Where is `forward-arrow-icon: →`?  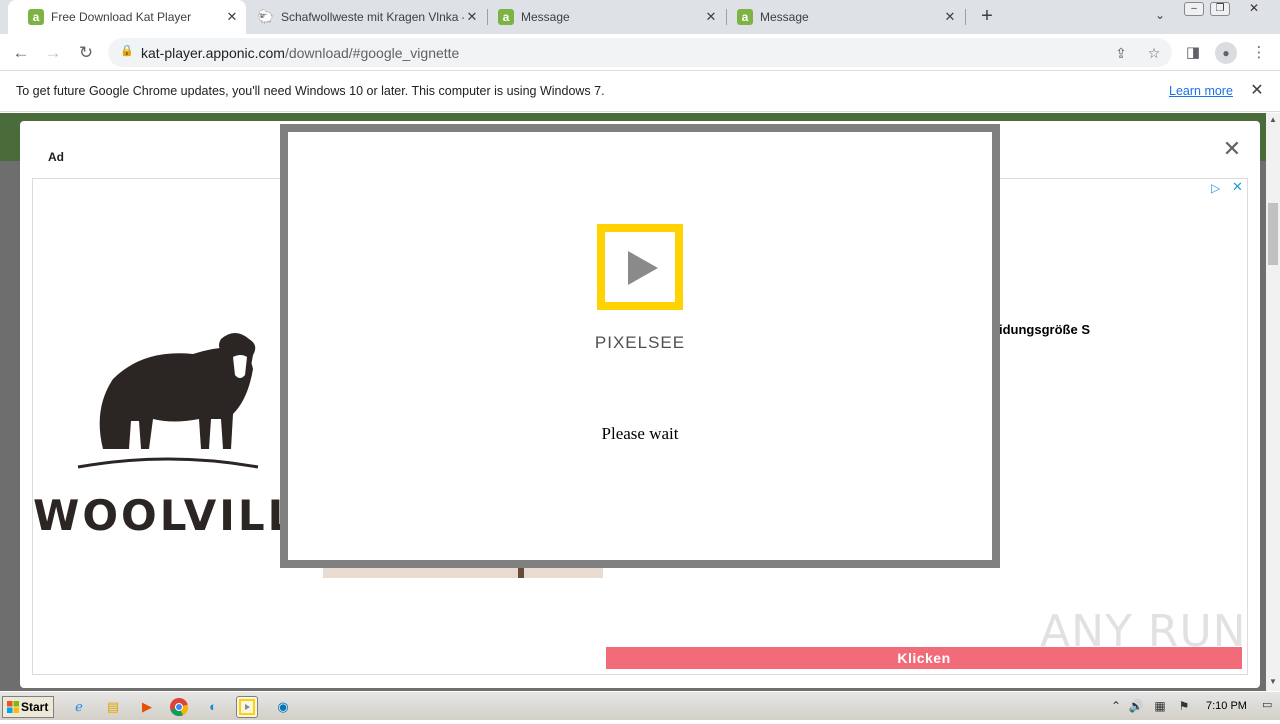 forward-arrow-icon: → is located at coordinates (53, 53).